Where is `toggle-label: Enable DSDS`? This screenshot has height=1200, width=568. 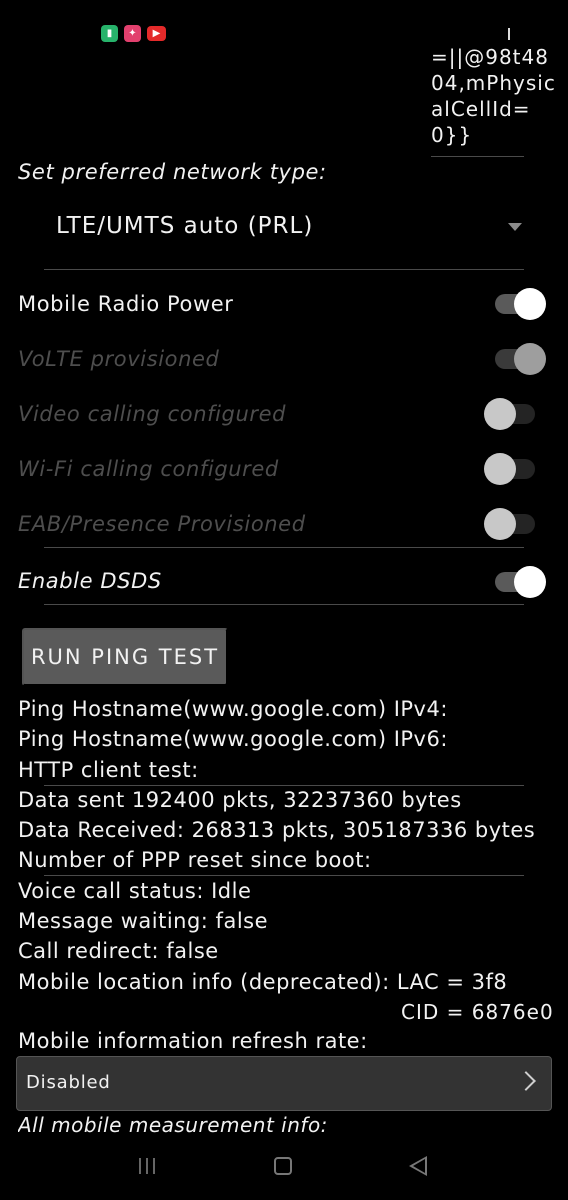
toggle-label: Enable DSDS is located at coordinates (90, 581).